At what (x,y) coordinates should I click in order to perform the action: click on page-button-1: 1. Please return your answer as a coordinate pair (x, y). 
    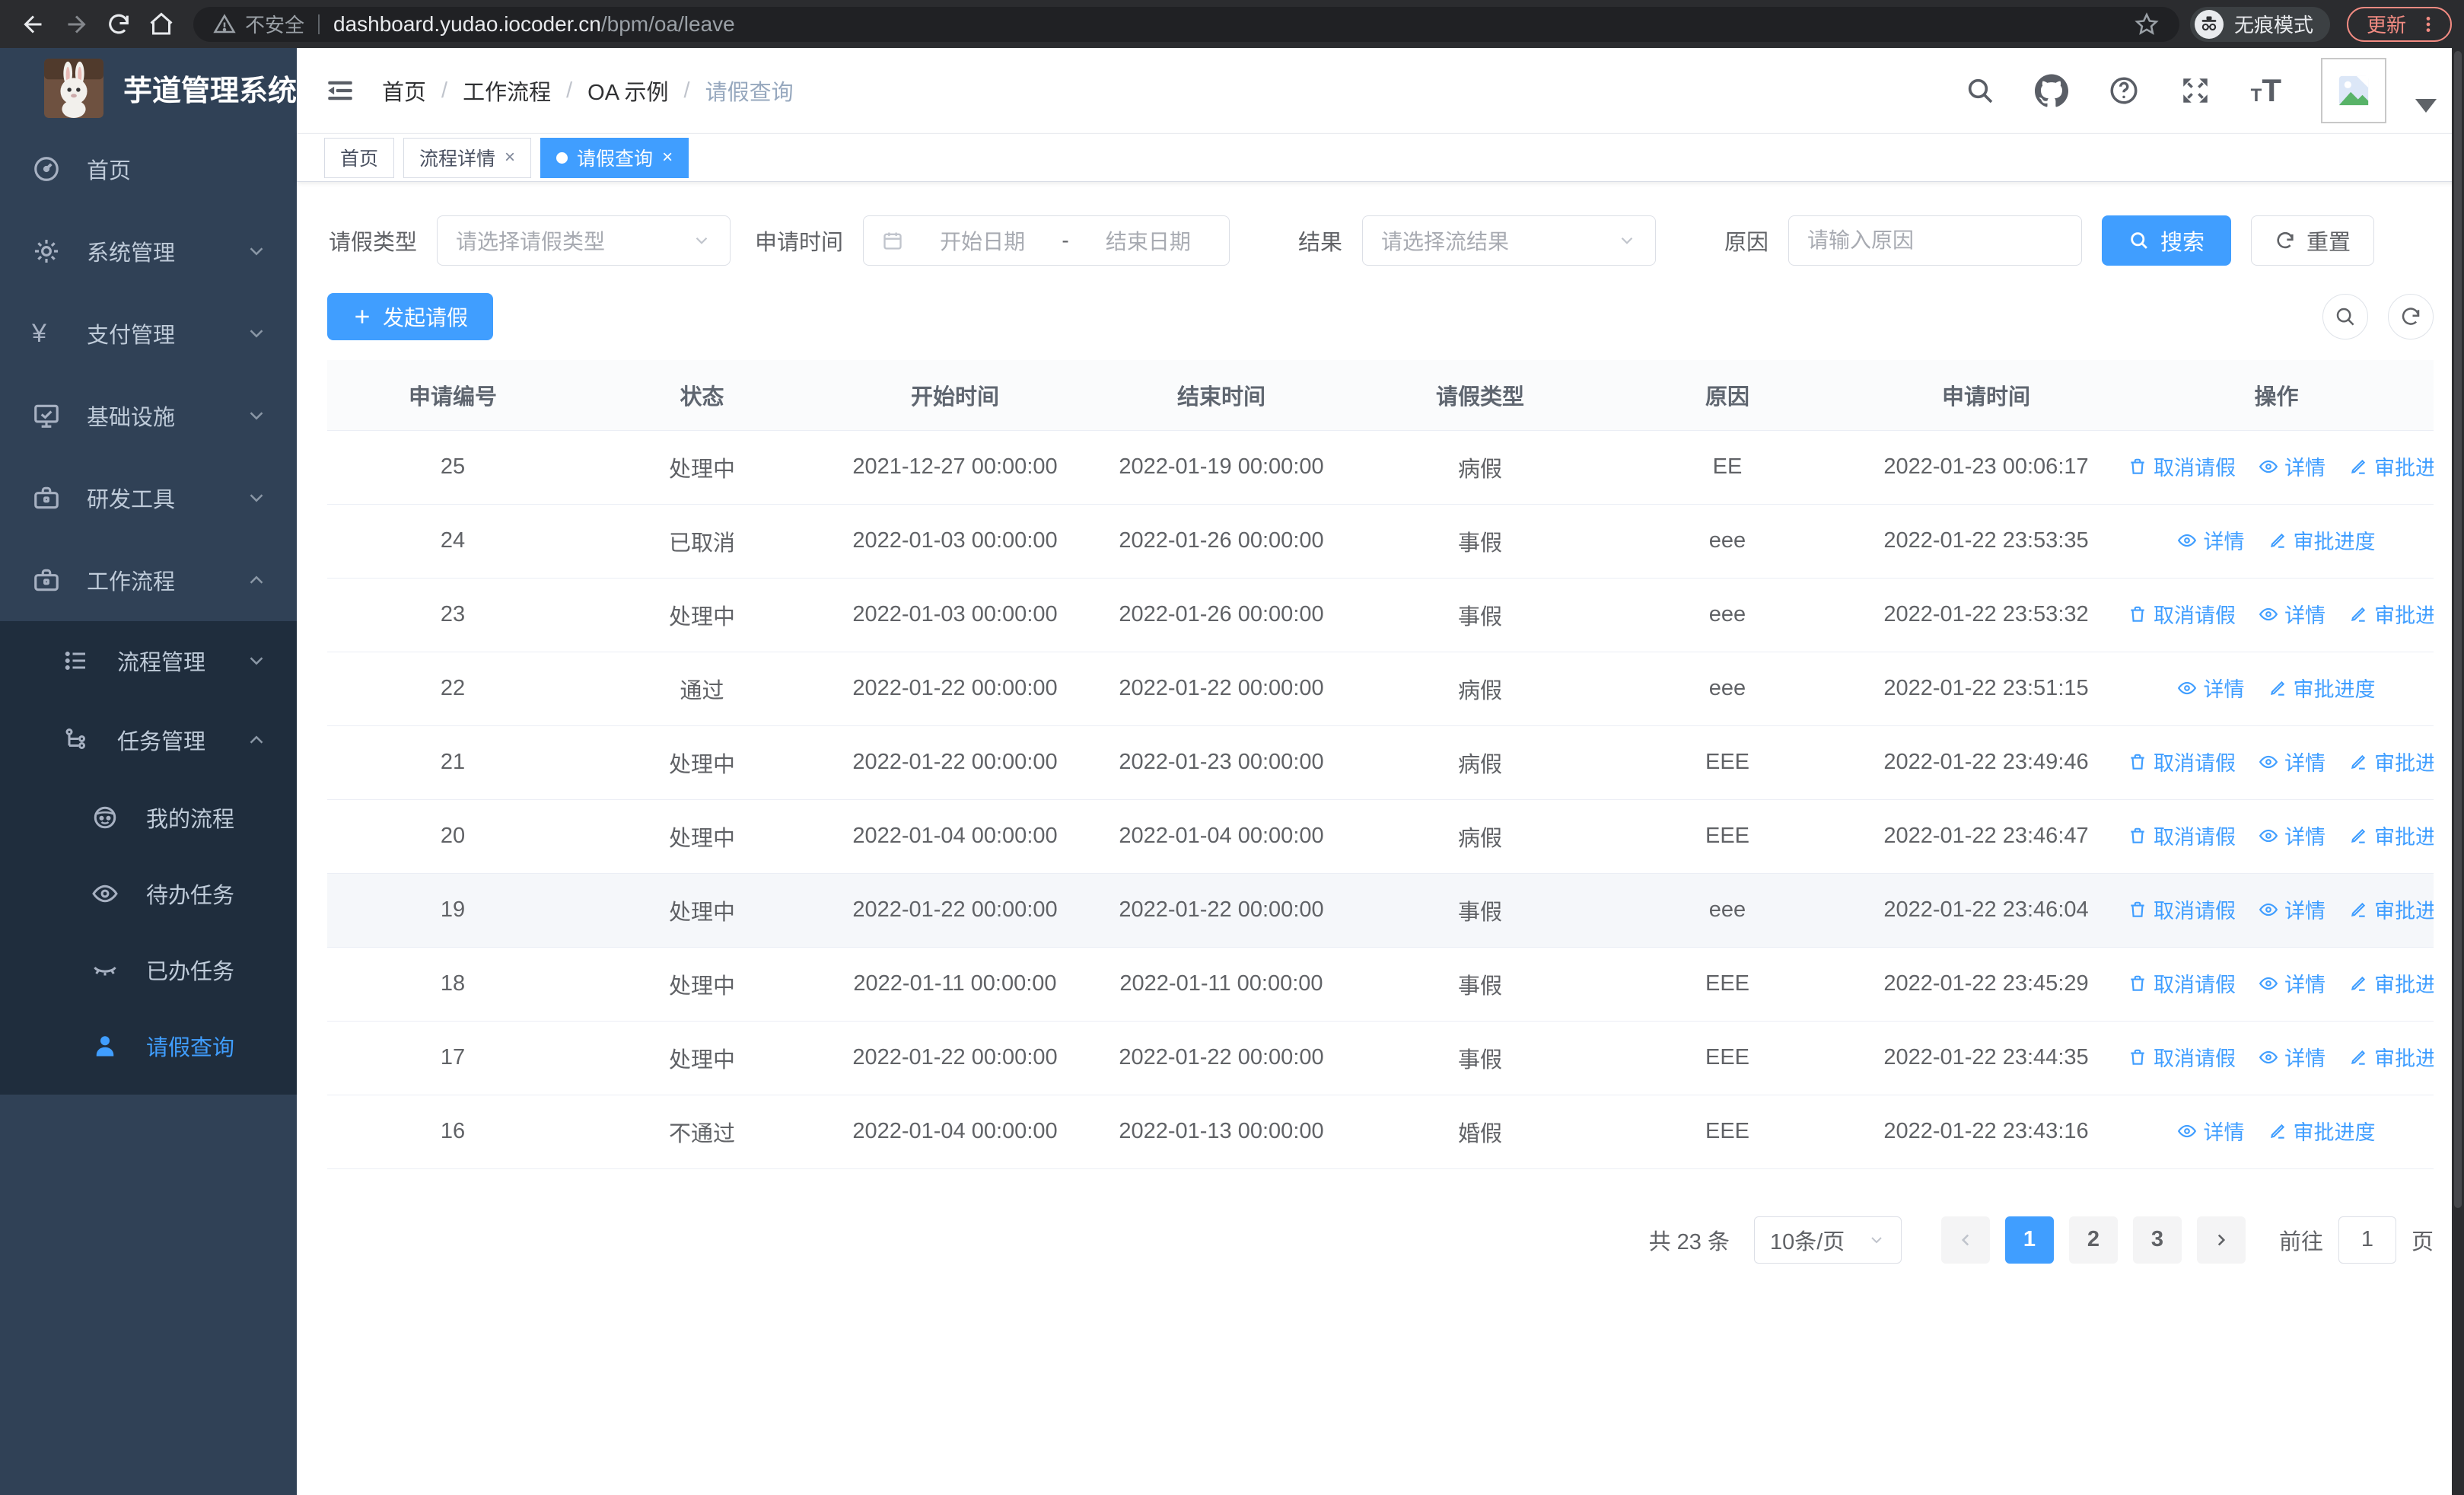
    Looking at the image, I should click on (2029, 1240).